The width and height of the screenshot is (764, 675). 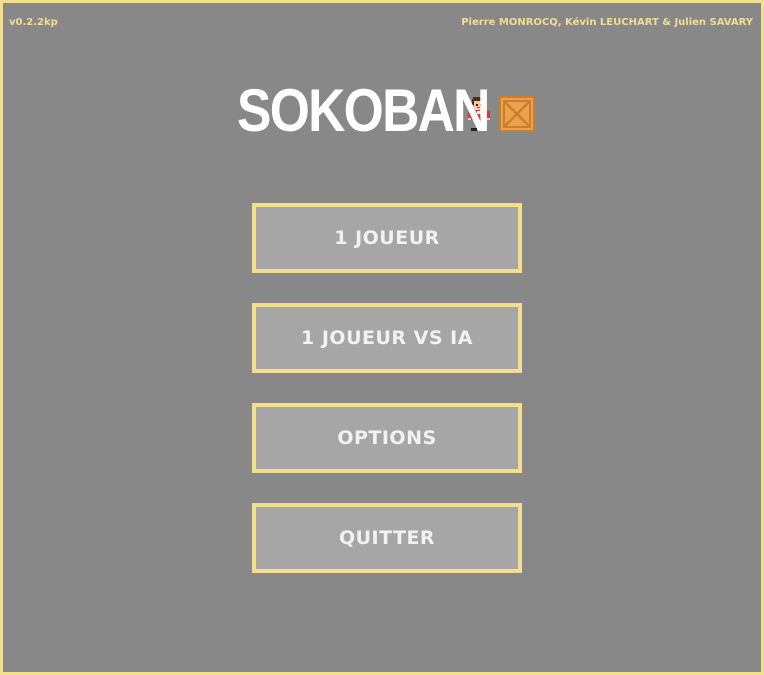 I want to click on quit-button: QUITTER, so click(x=387, y=538).